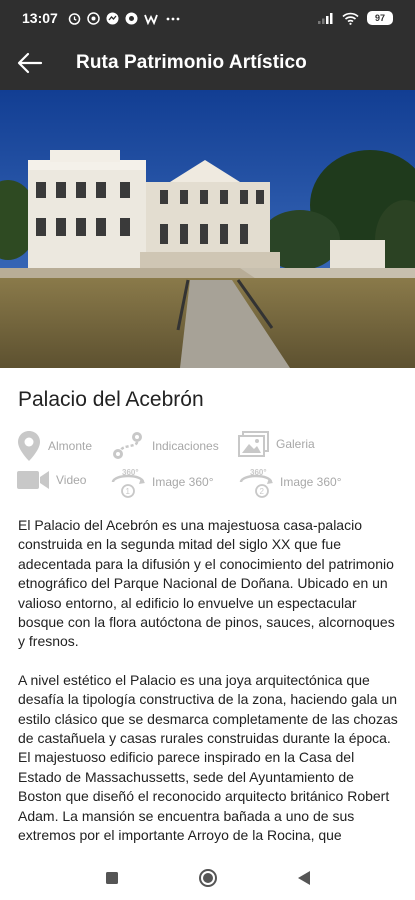 The height and width of the screenshot is (900, 415). What do you see at coordinates (253, 444) in the screenshot?
I see `gallery-icon` at bounding box center [253, 444].